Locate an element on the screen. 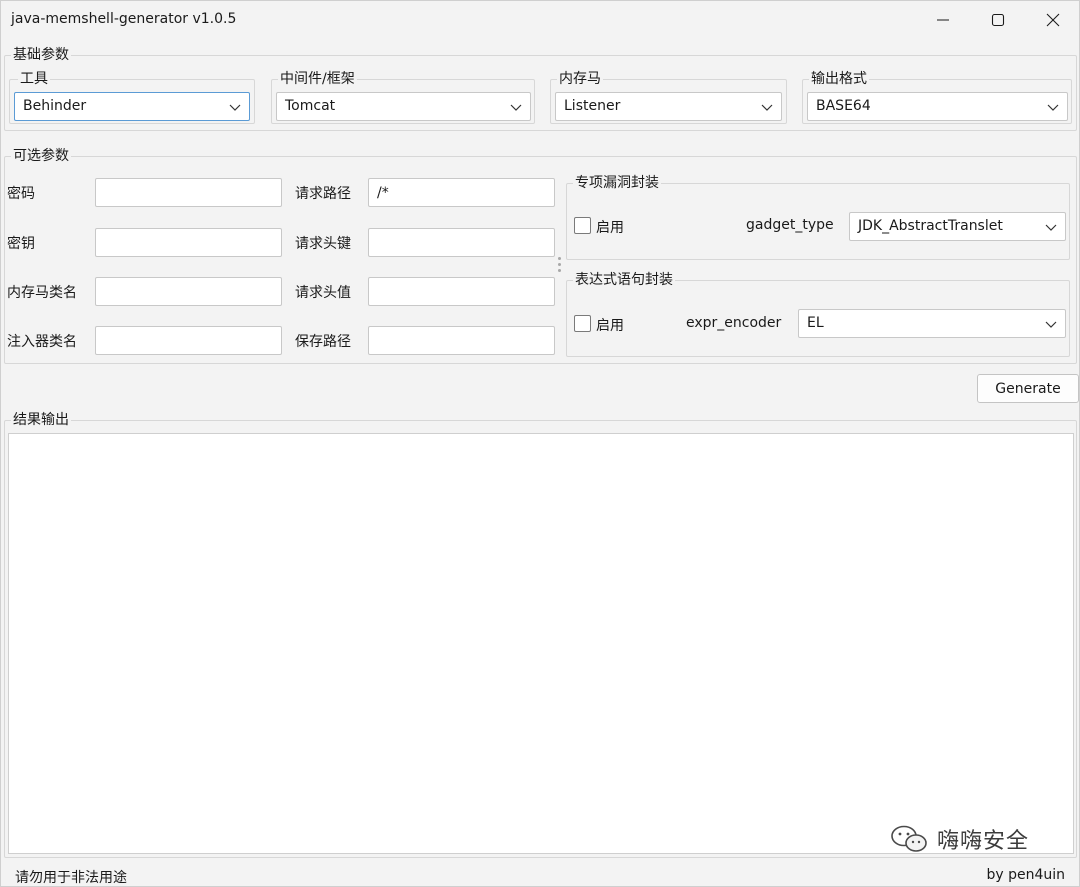 This screenshot has width=1080, height=887. expr-encoder-label: expr_encoder is located at coordinates (734, 323).